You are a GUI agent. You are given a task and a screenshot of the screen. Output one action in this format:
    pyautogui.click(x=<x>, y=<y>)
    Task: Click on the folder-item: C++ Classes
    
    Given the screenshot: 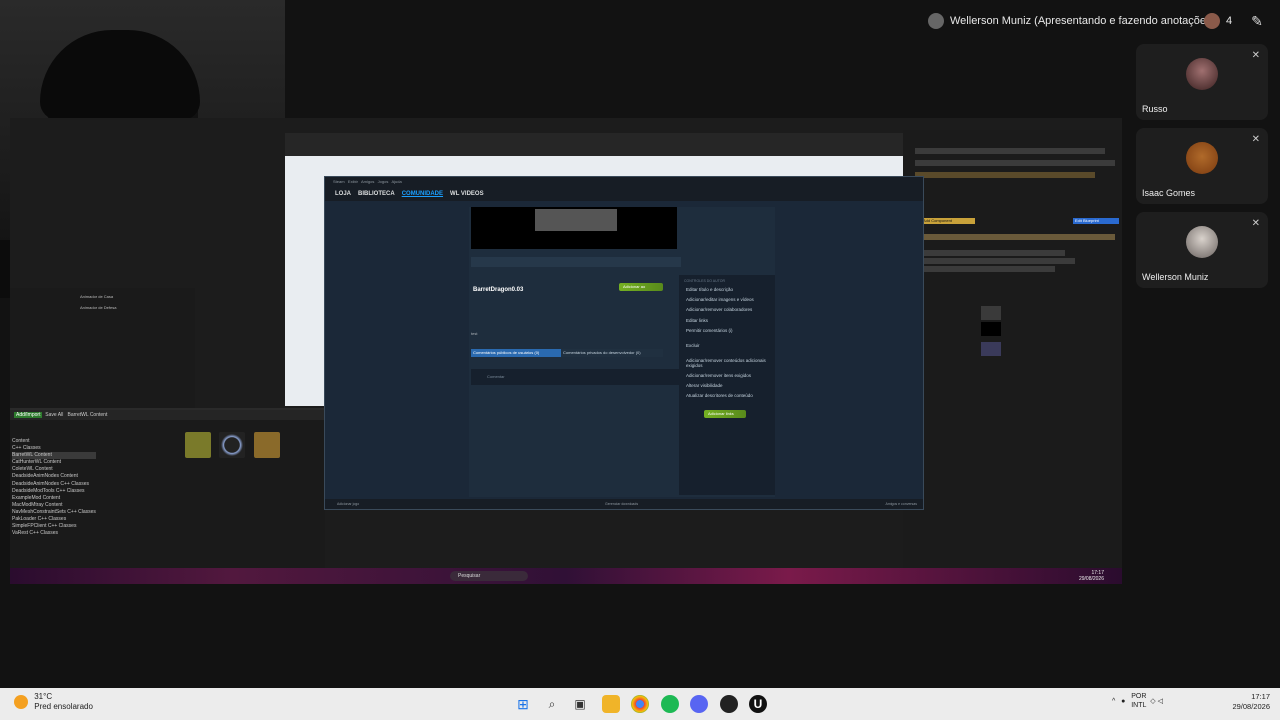 What is the action you would take?
    pyautogui.click(x=54, y=448)
    